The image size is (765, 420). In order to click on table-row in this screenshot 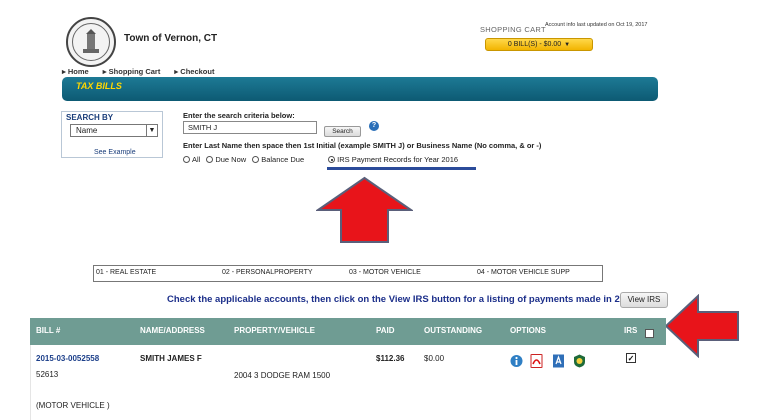, I will do `click(348, 382)`.